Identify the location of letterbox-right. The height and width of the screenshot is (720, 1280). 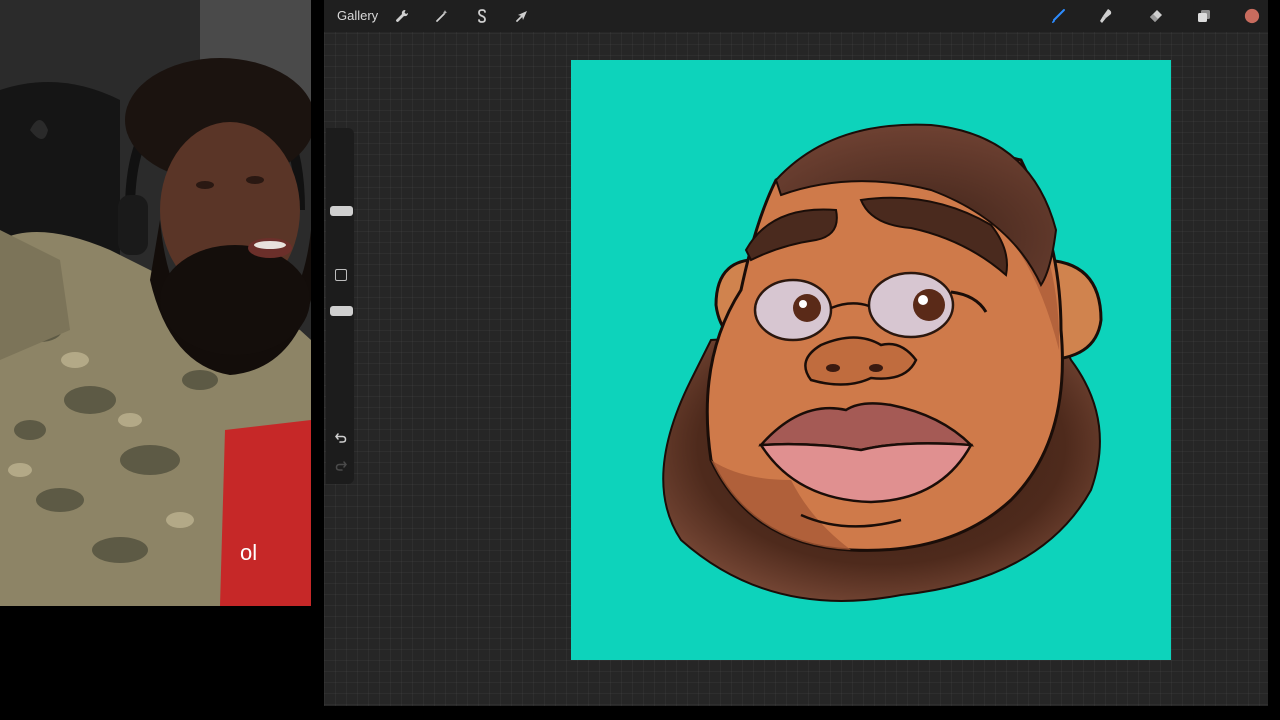
(1274, 360).